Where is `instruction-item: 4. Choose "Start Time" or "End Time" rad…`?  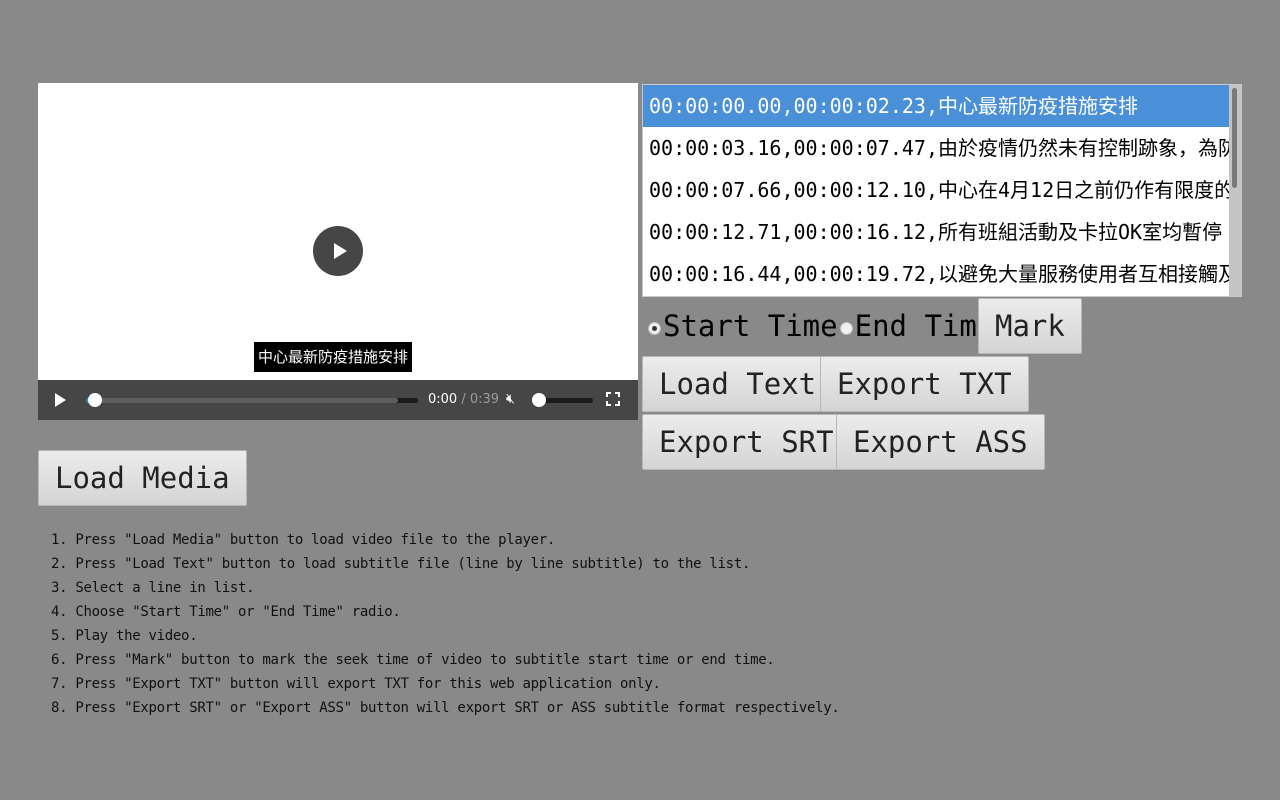 instruction-item: 4. Choose "Start Time" or "End Time" rad… is located at coordinates (226, 612).